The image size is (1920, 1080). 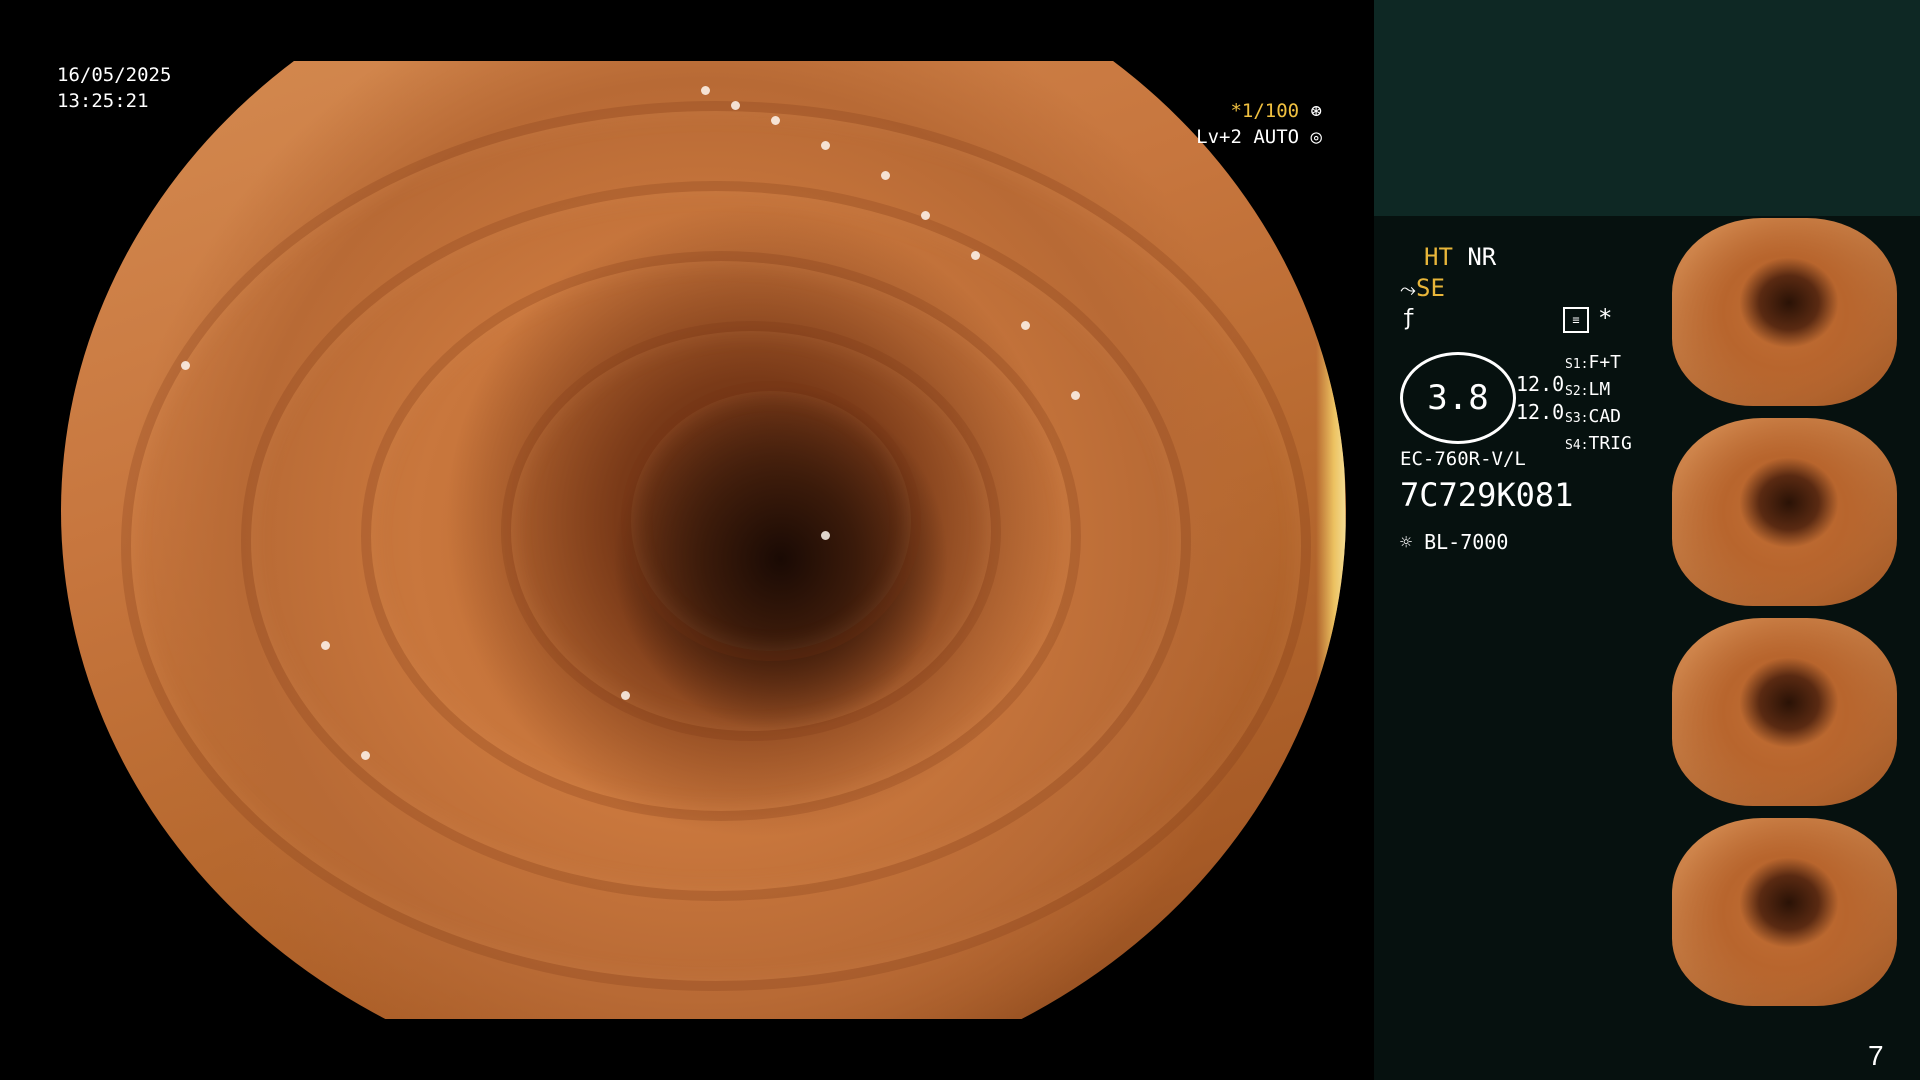 I want to click on switch-list: S1:F+T S2:LM S3:CAD S4:TRIG, so click(x=1598, y=404).